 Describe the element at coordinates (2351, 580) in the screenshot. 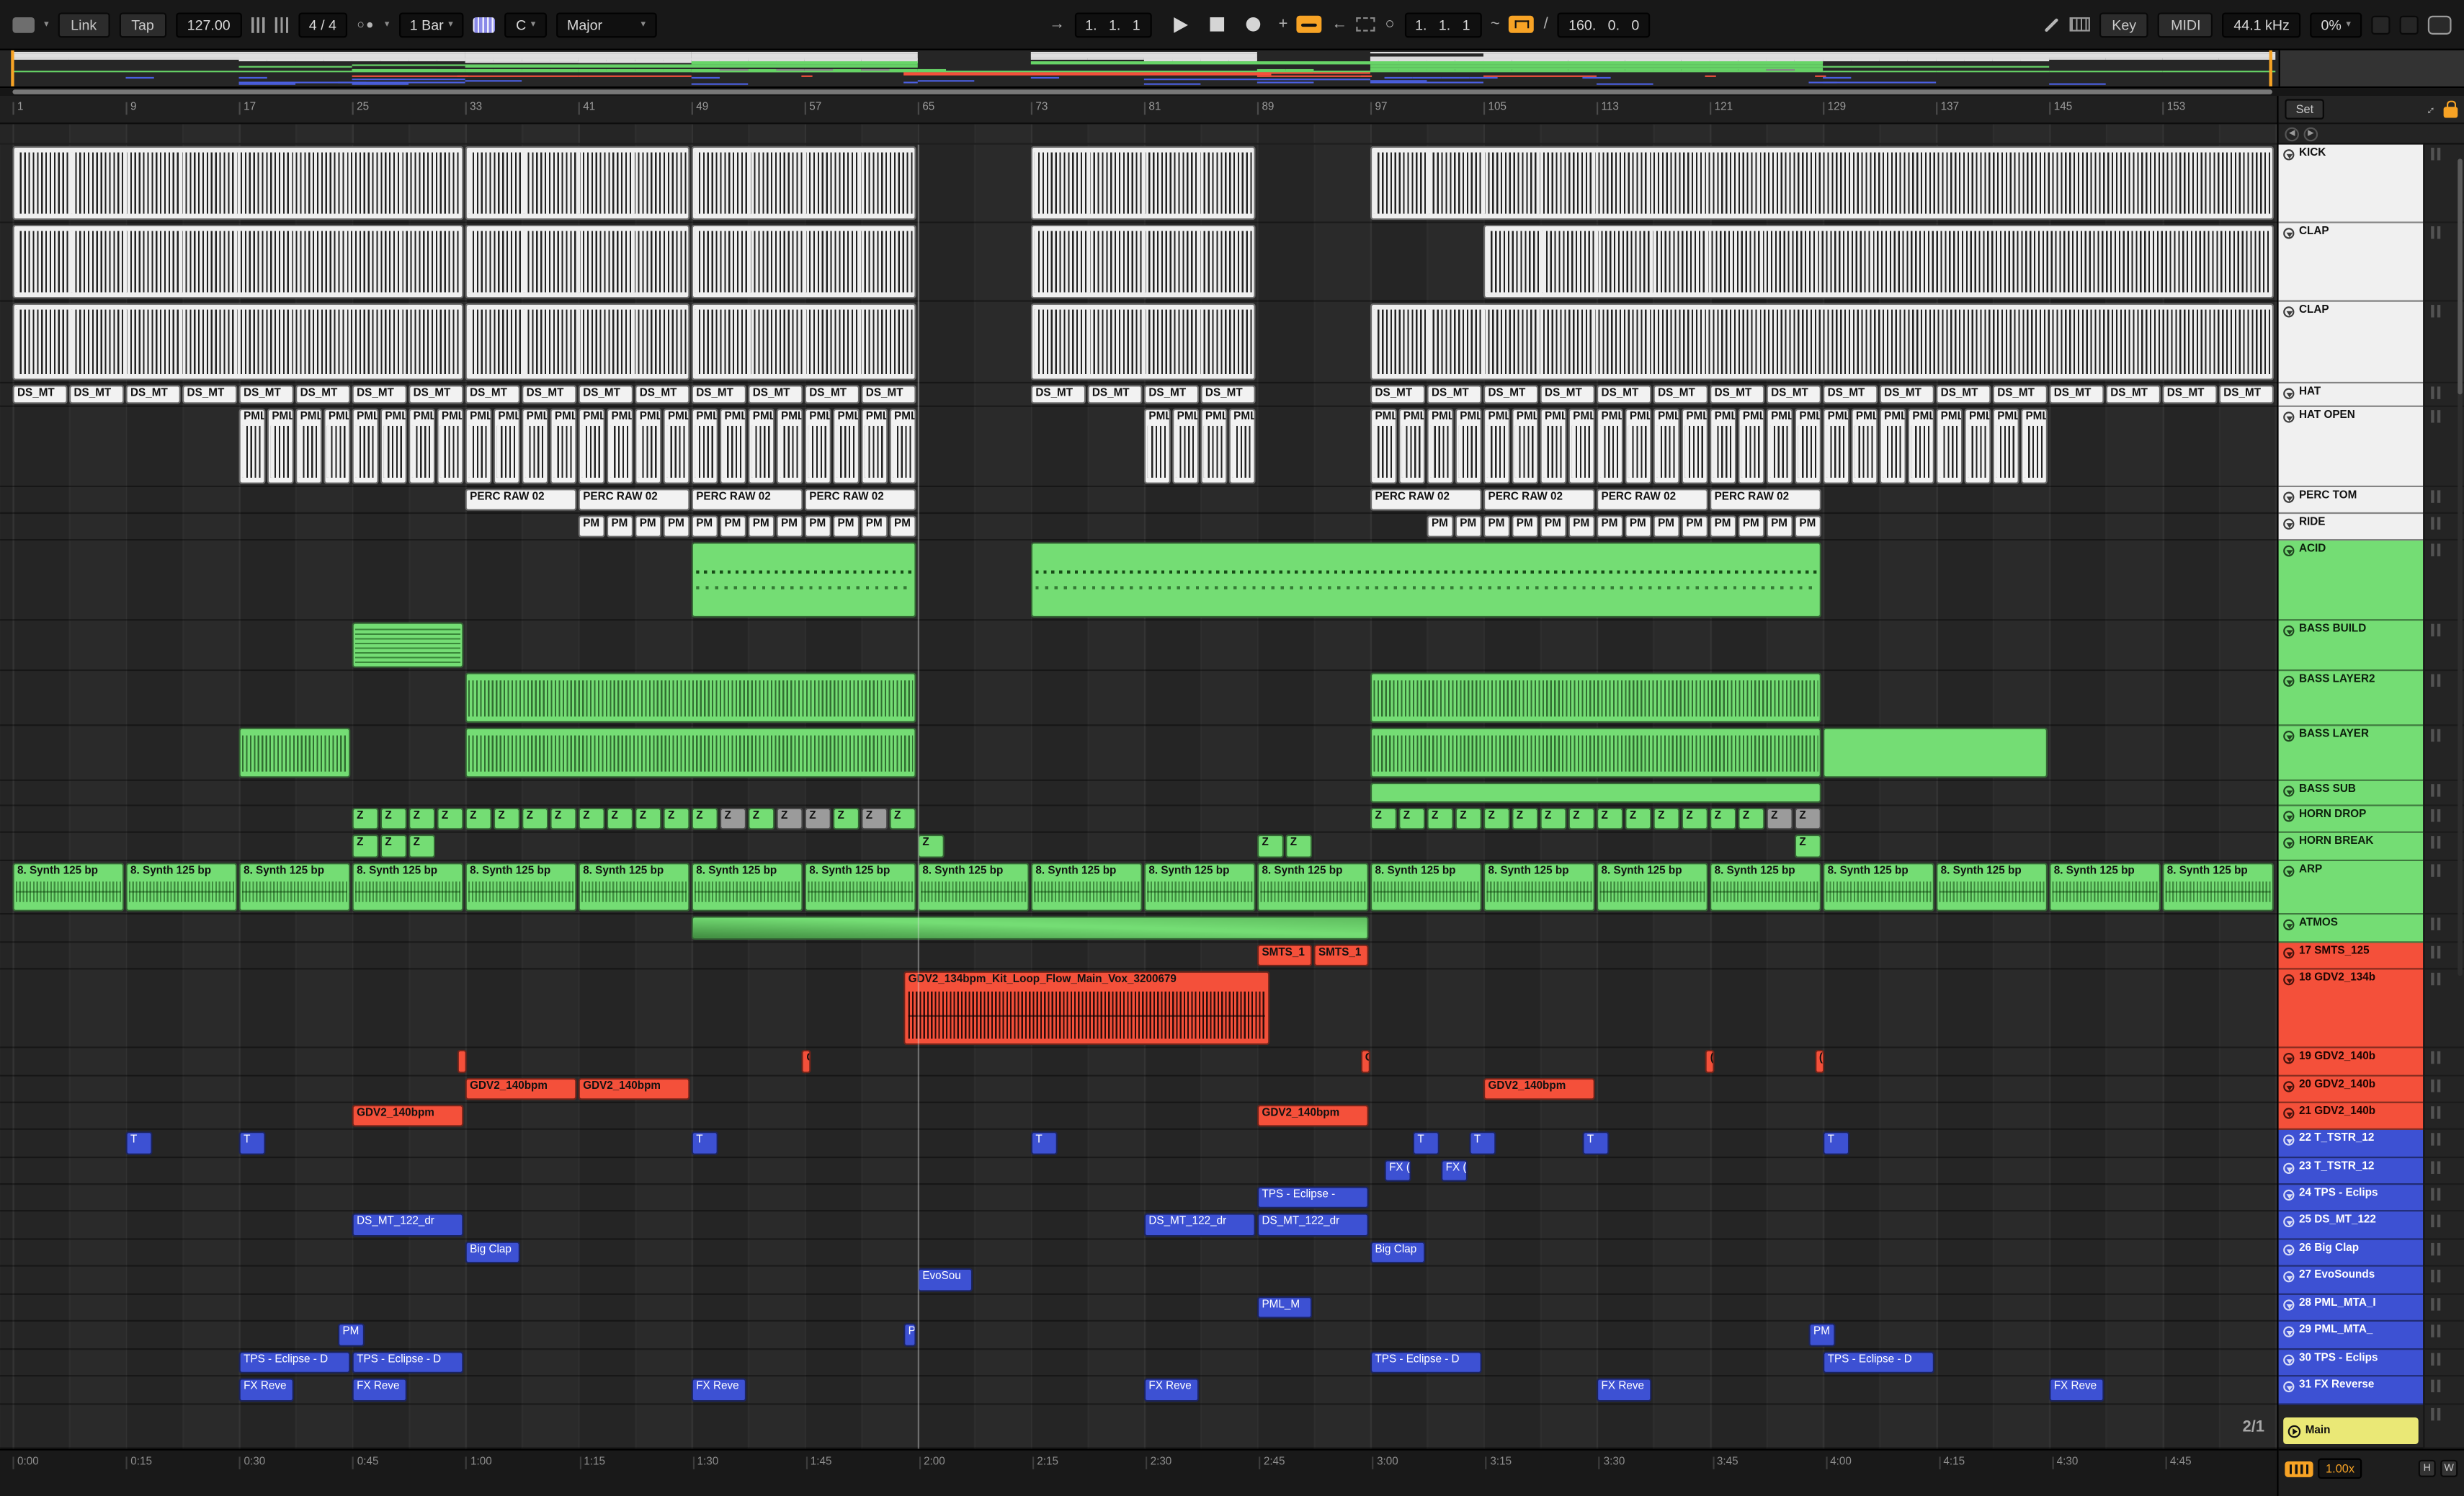

I see `track-header-acid: ACID` at that location.